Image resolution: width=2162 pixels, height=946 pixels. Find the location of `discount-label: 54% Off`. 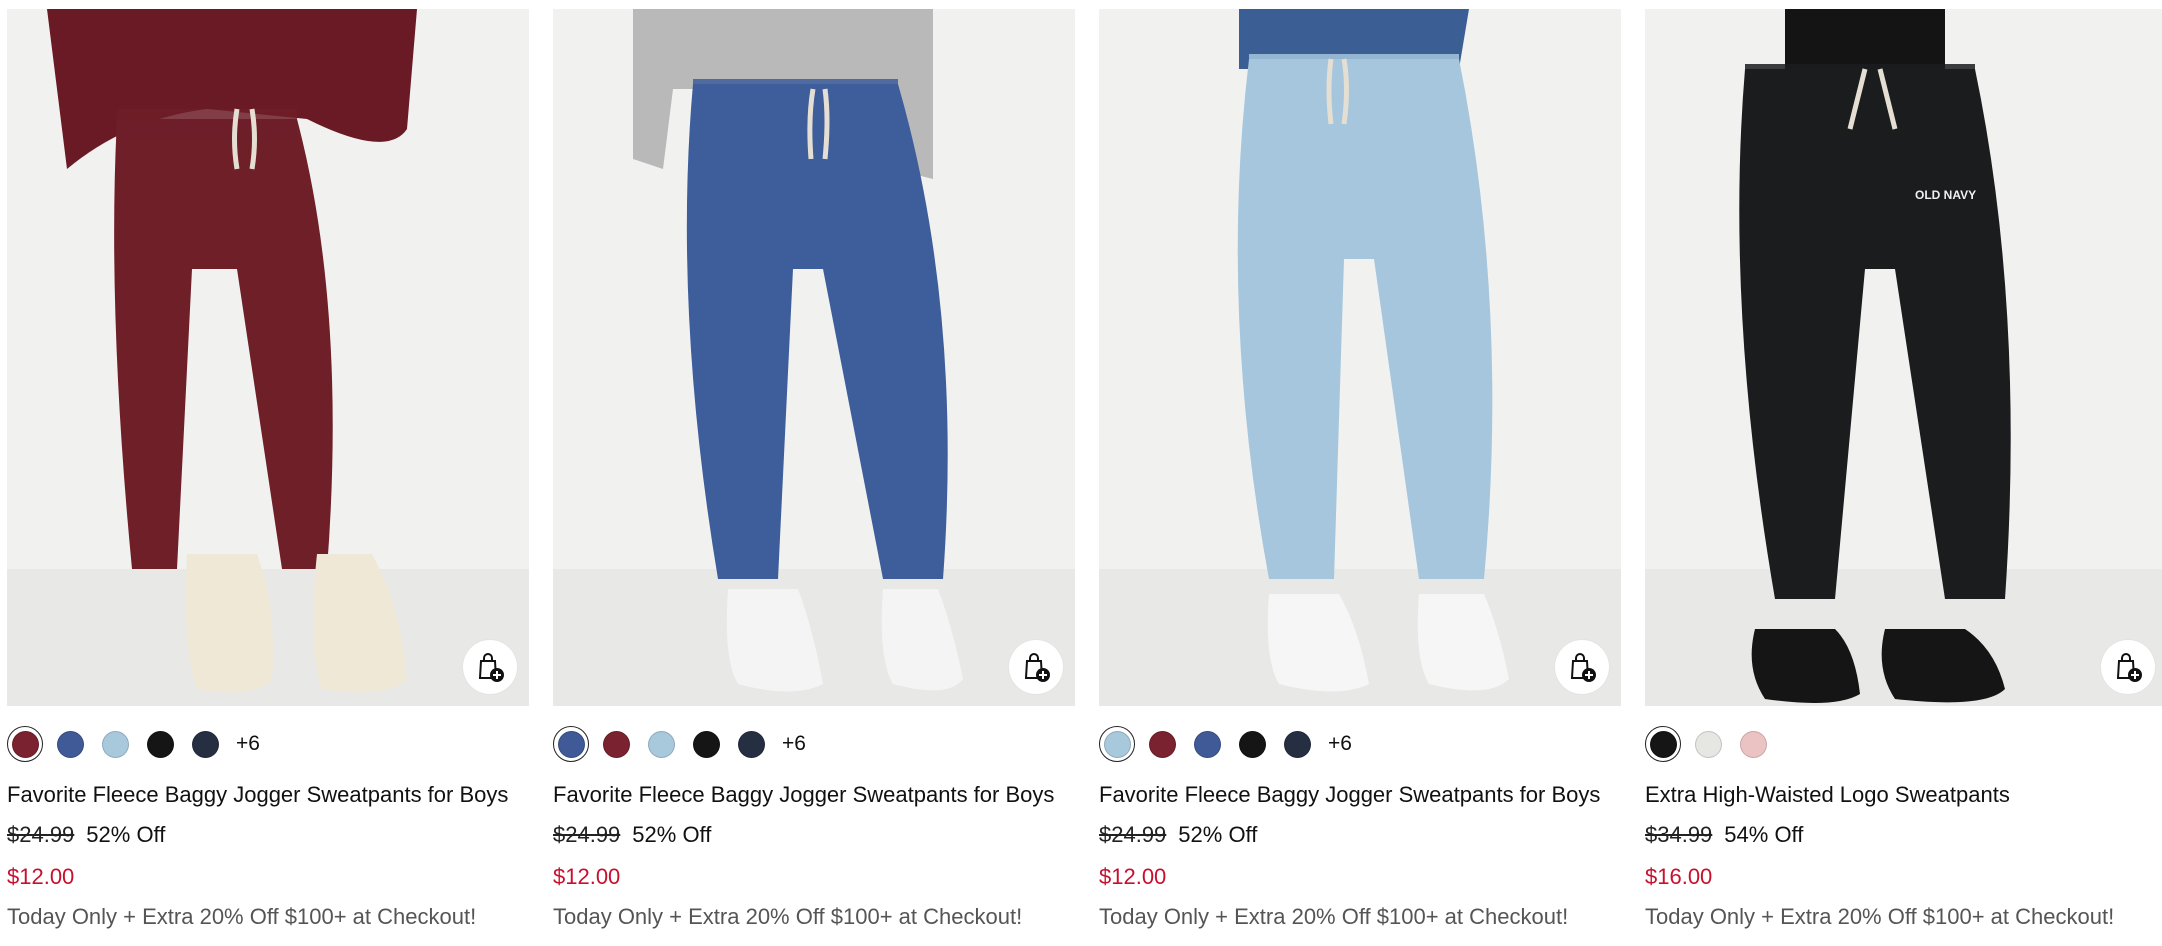

discount-label: 54% Off is located at coordinates (1764, 834).